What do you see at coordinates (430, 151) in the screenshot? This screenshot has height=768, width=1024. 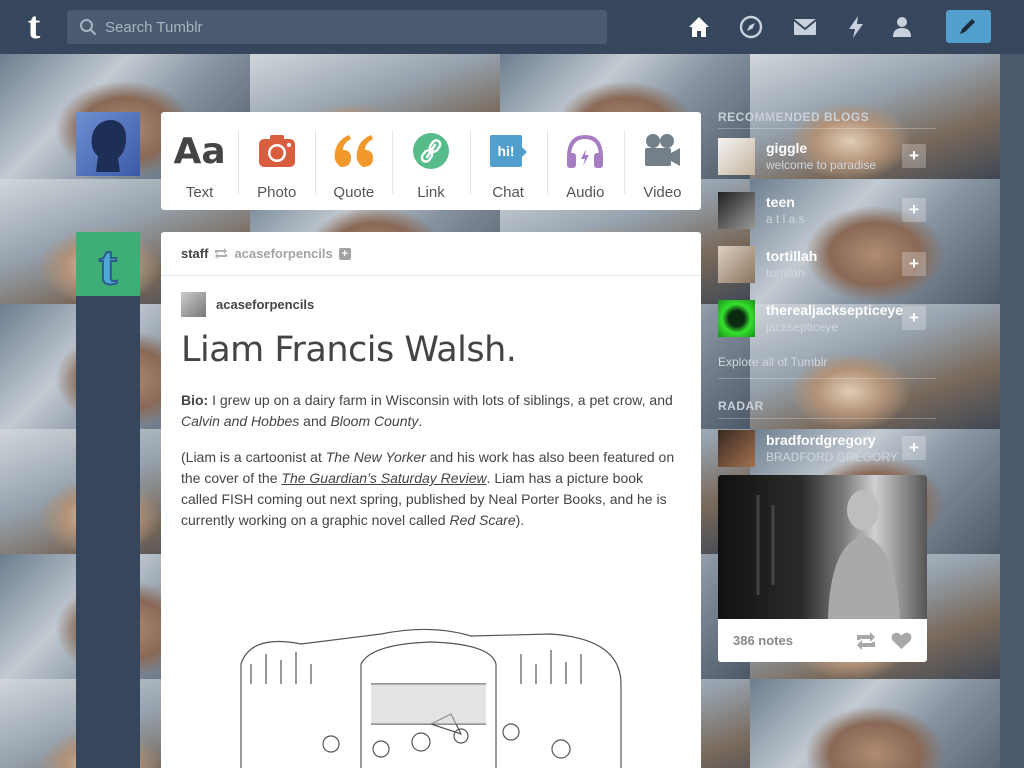 I see `link-icon` at bounding box center [430, 151].